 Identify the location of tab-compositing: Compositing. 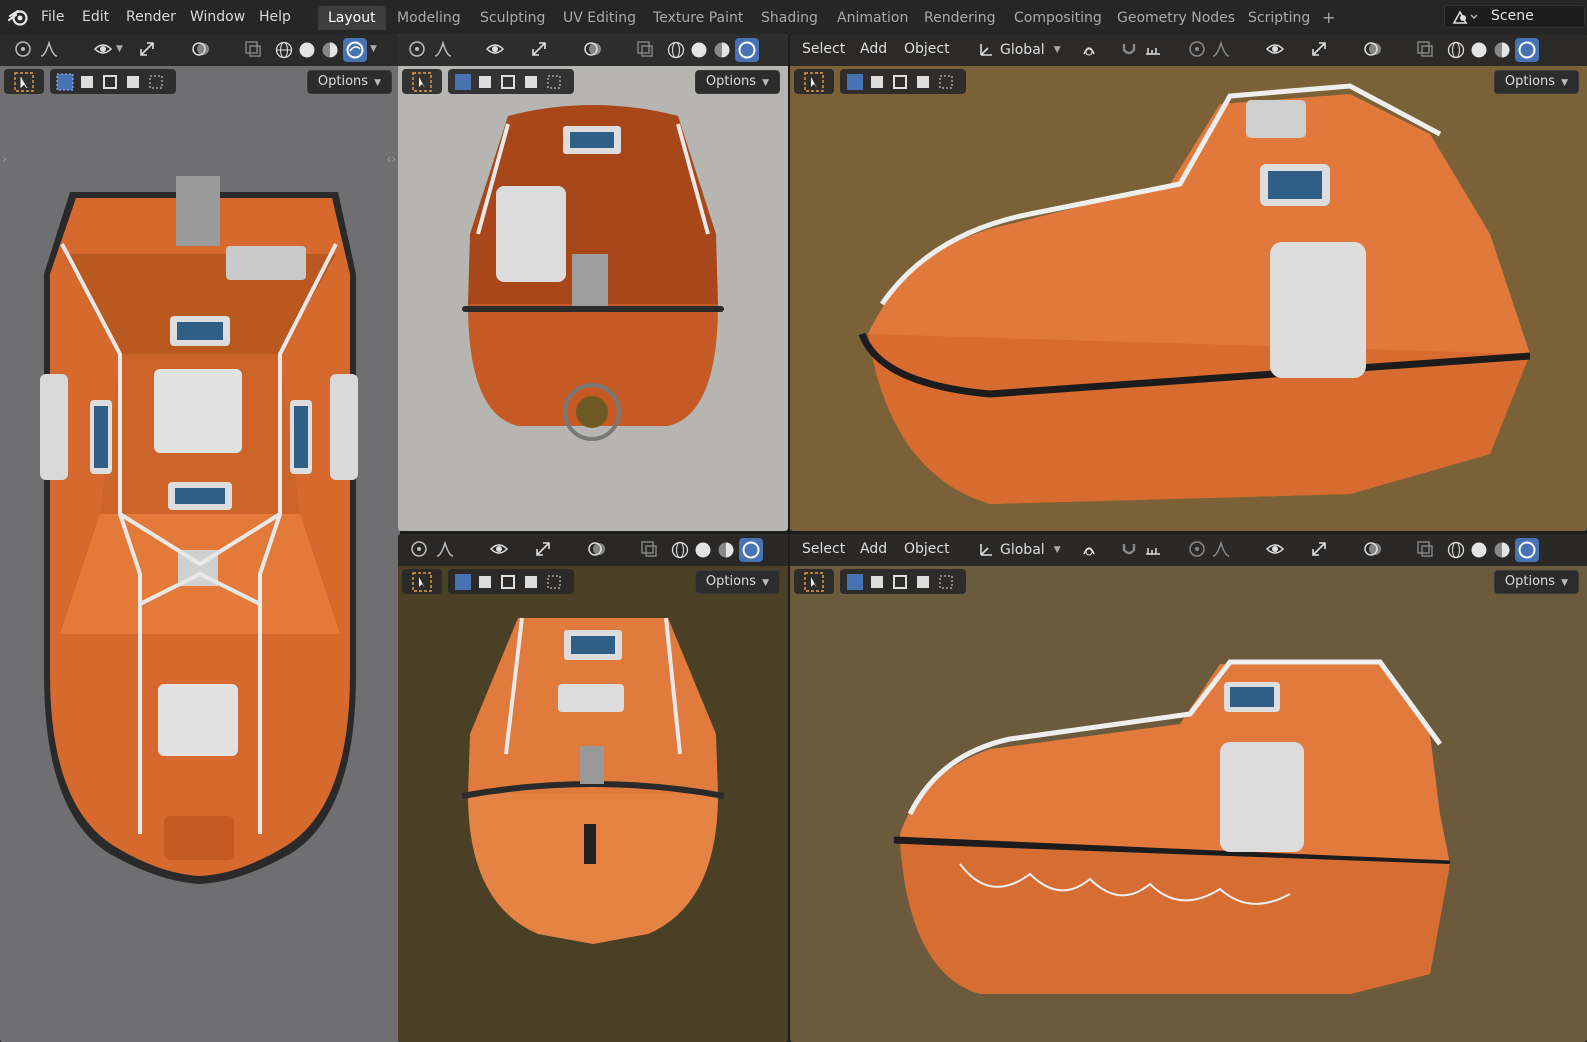
(1058, 18).